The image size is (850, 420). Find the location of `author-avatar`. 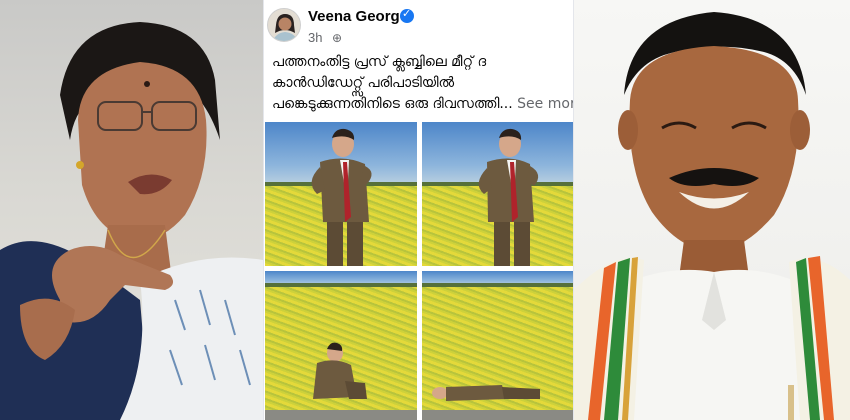

author-avatar is located at coordinates (284, 25).